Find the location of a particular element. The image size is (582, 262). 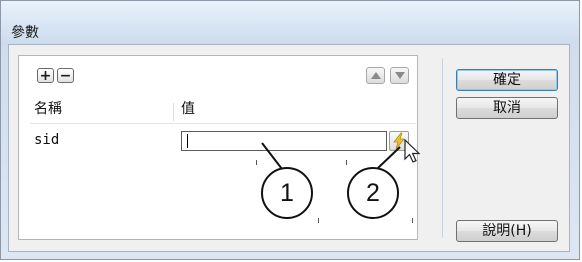

cancel-button: 取消 is located at coordinates (507, 108).